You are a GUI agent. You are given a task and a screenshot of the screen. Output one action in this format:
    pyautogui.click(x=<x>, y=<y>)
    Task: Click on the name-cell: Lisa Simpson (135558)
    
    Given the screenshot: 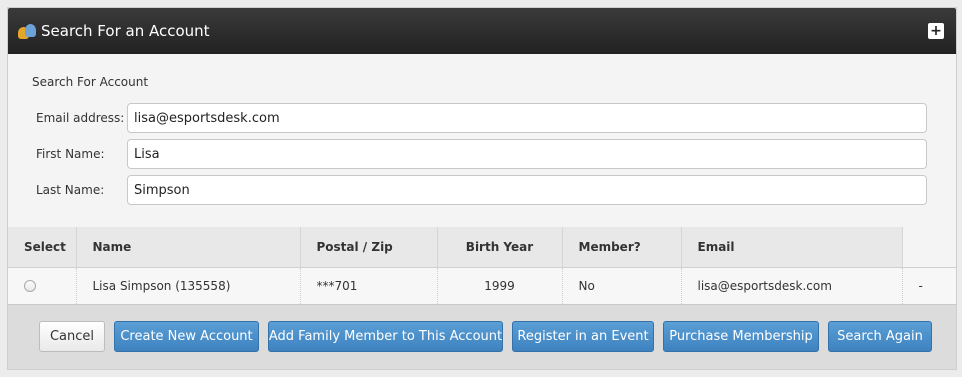 What is the action you would take?
    pyautogui.click(x=188, y=286)
    